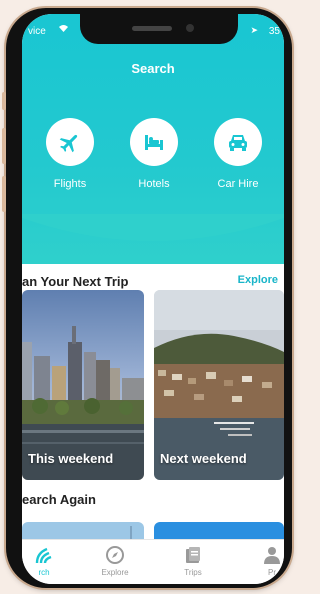  I want to click on header-curve, so click(153, 227).